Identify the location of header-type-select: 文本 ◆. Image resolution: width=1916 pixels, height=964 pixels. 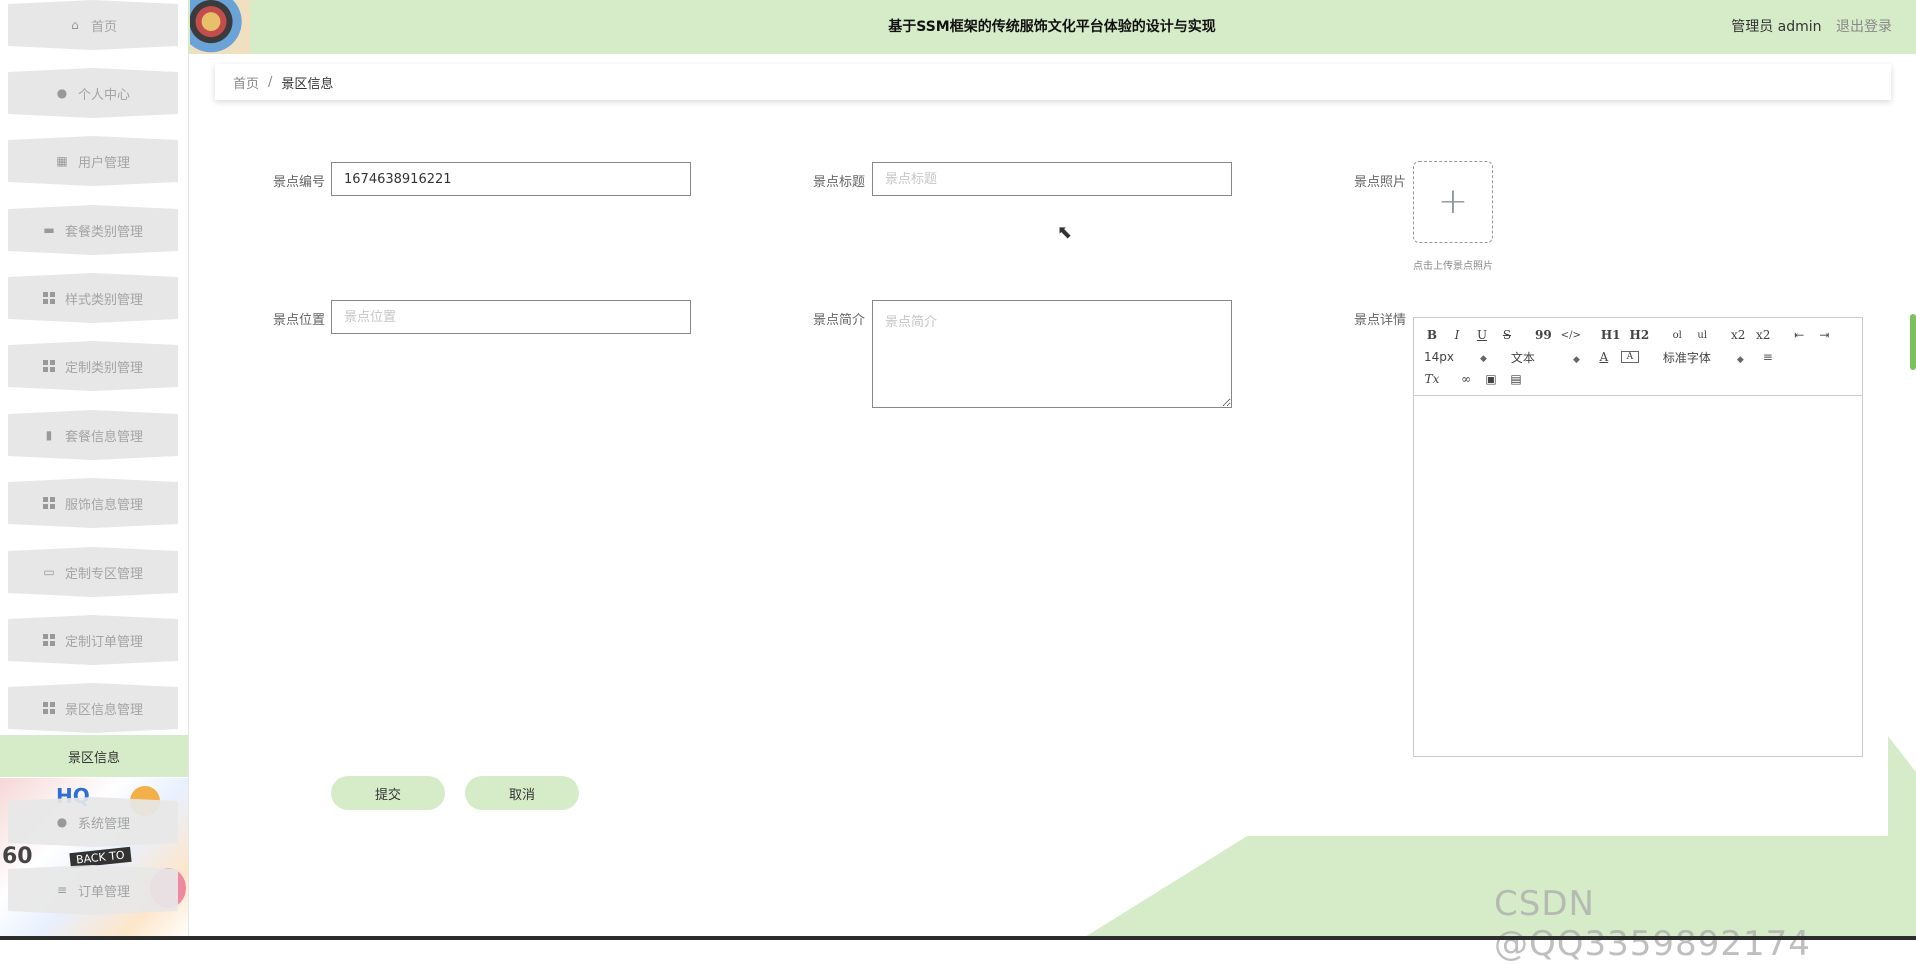
(1545, 357).